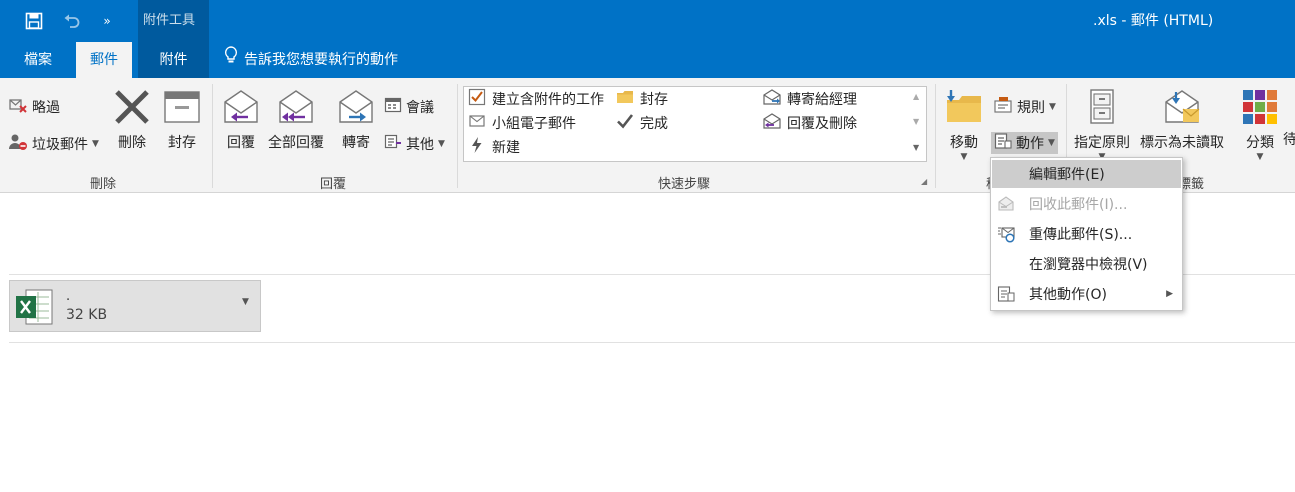 The image size is (1295, 492). What do you see at coordinates (132, 107) in the screenshot?
I see `delete-x-icon` at bounding box center [132, 107].